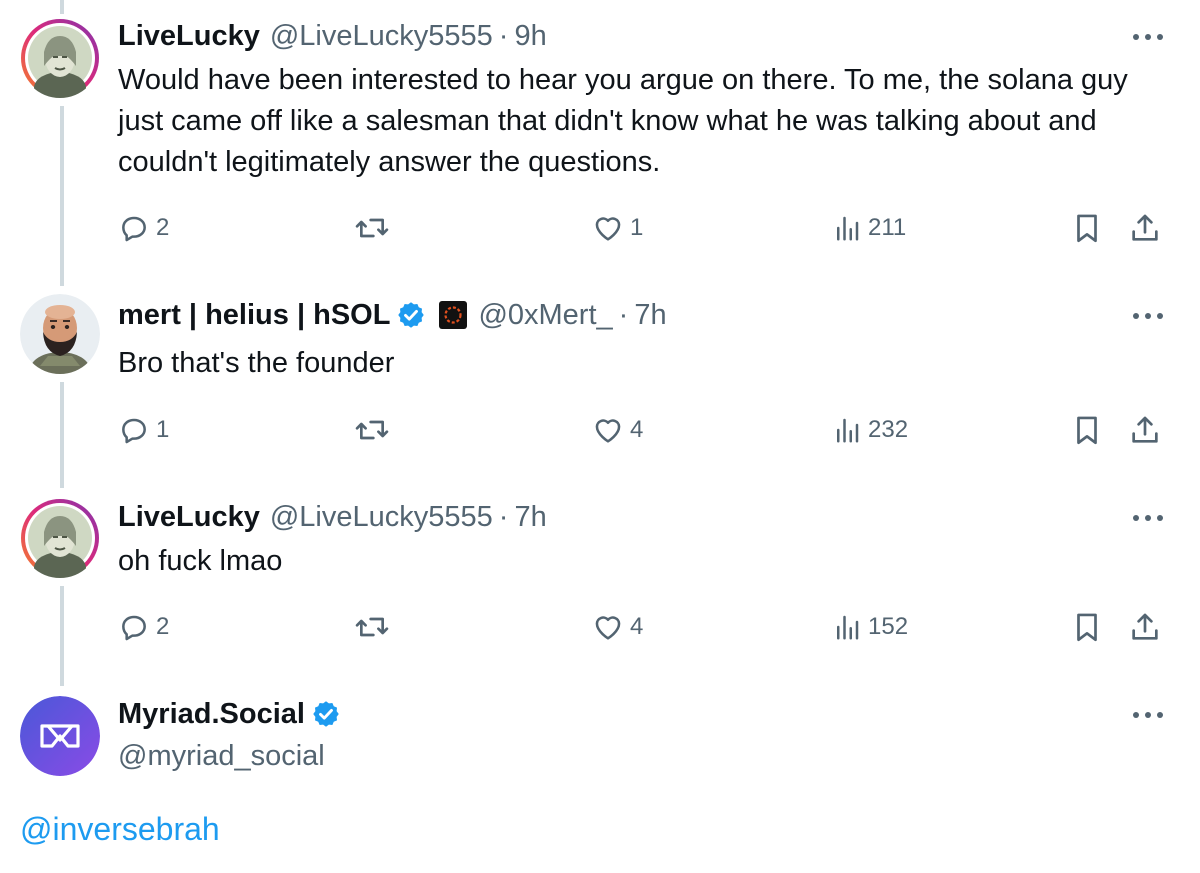 The width and height of the screenshot is (1200, 873). Describe the element at coordinates (648, 430) in the screenshot. I see `tweet-actions: 1 4 232` at that location.